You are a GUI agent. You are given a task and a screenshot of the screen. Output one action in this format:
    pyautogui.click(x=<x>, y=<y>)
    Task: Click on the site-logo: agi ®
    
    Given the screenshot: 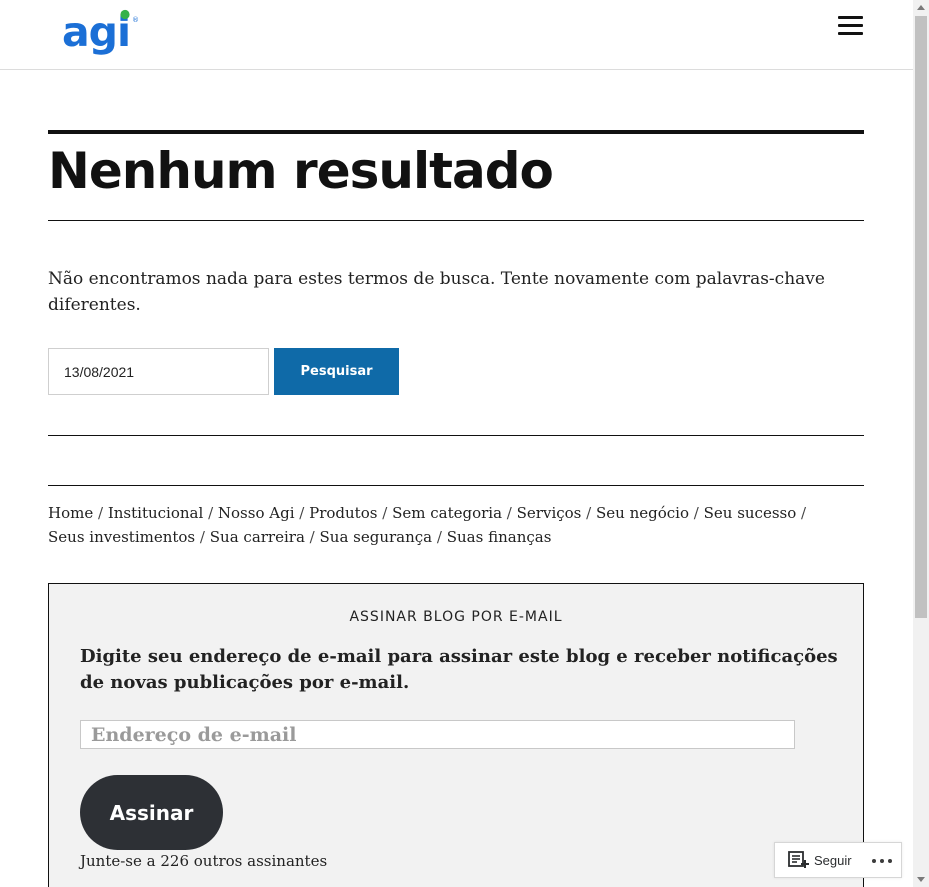 What is the action you would take?
    pyautogui.click(x=102, y=32)
    